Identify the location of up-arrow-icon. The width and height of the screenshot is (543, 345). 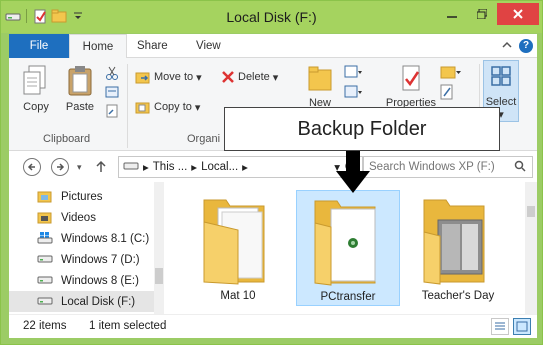
(101, 166).